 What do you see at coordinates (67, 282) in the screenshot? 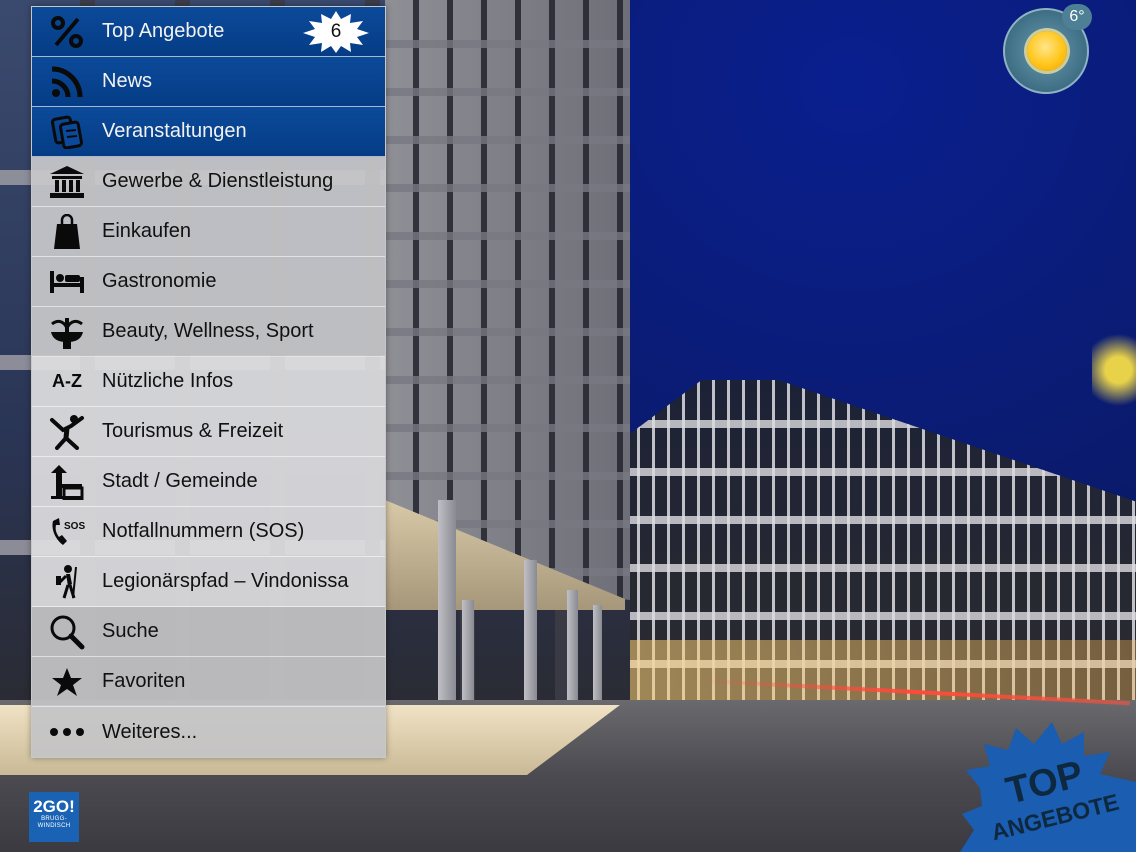
I see `bed-icon` at bounding box center [67, 282].